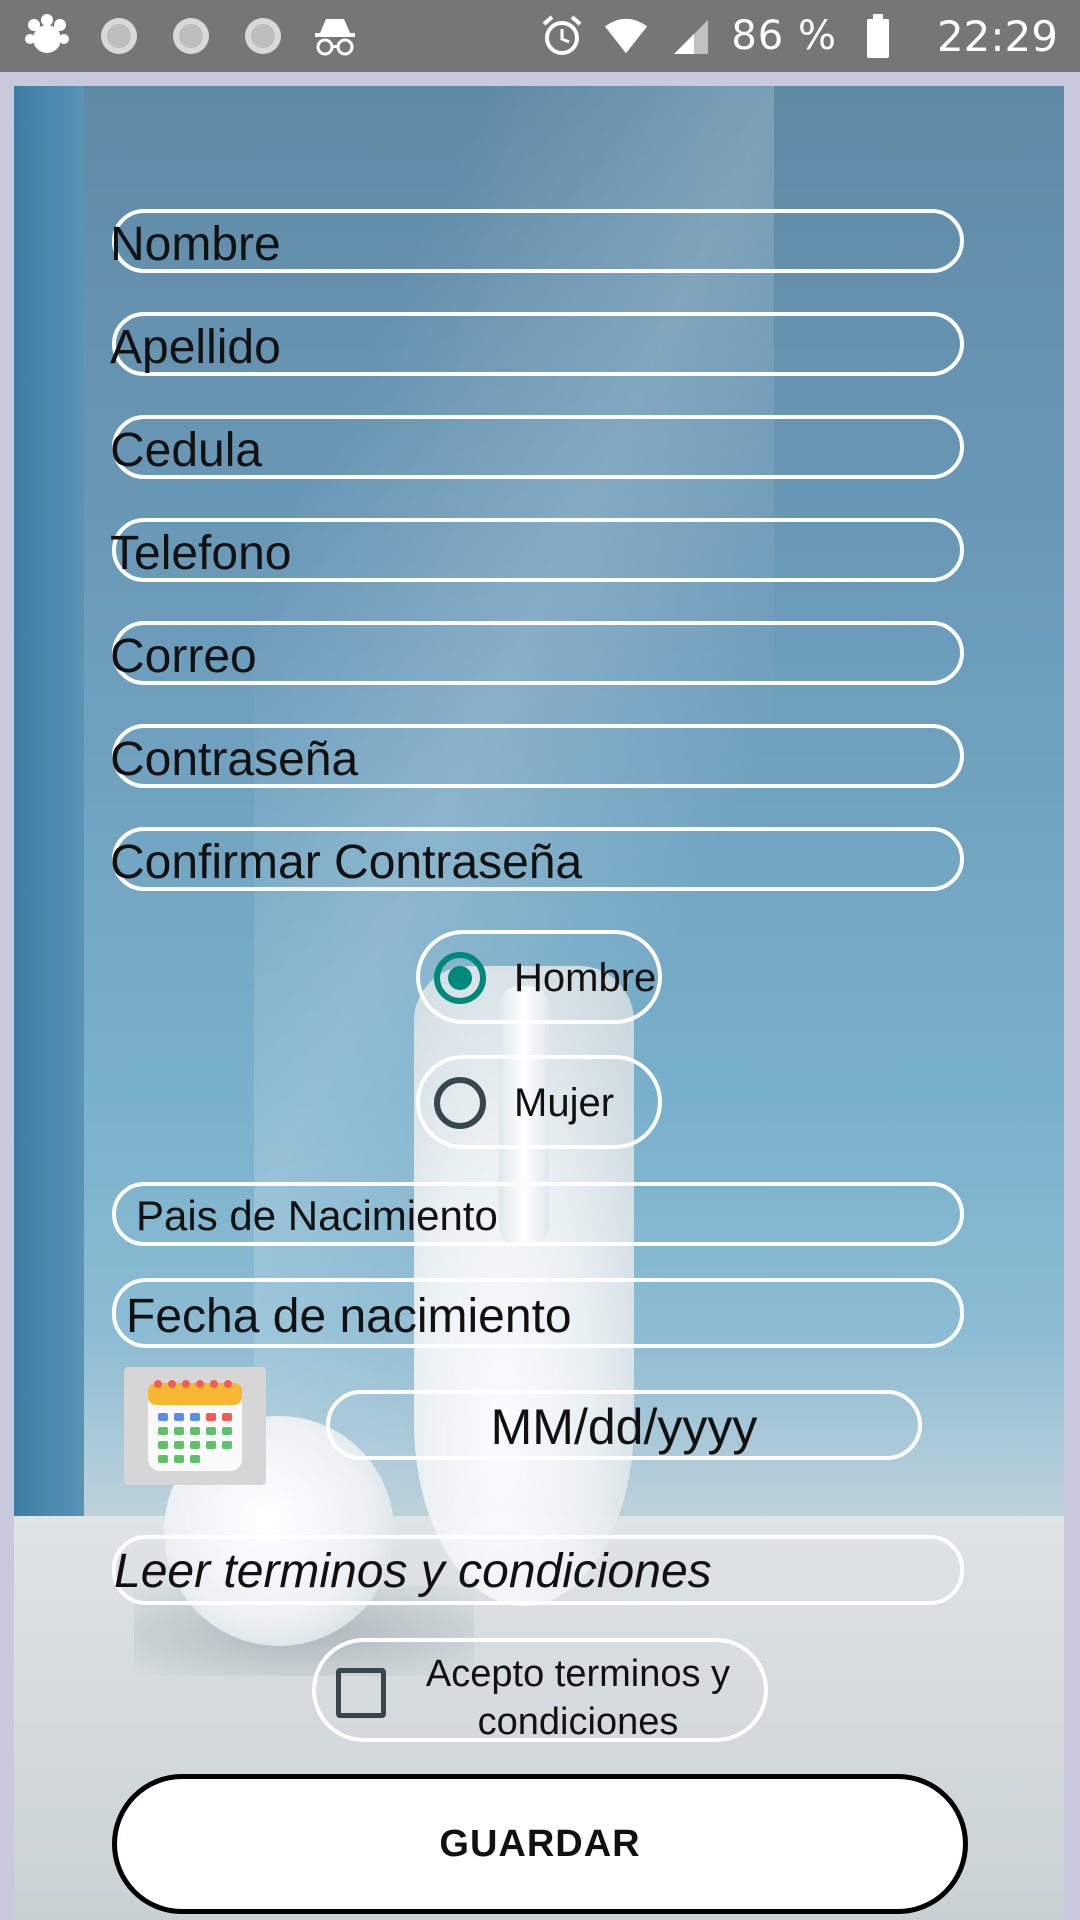 The width and height of the screenshot is (1080, 1920). What do you see at coordinates (460, 1103) in the screenshot?
I see `radio-unchecked-icon` at bounding box center [460, 1103].